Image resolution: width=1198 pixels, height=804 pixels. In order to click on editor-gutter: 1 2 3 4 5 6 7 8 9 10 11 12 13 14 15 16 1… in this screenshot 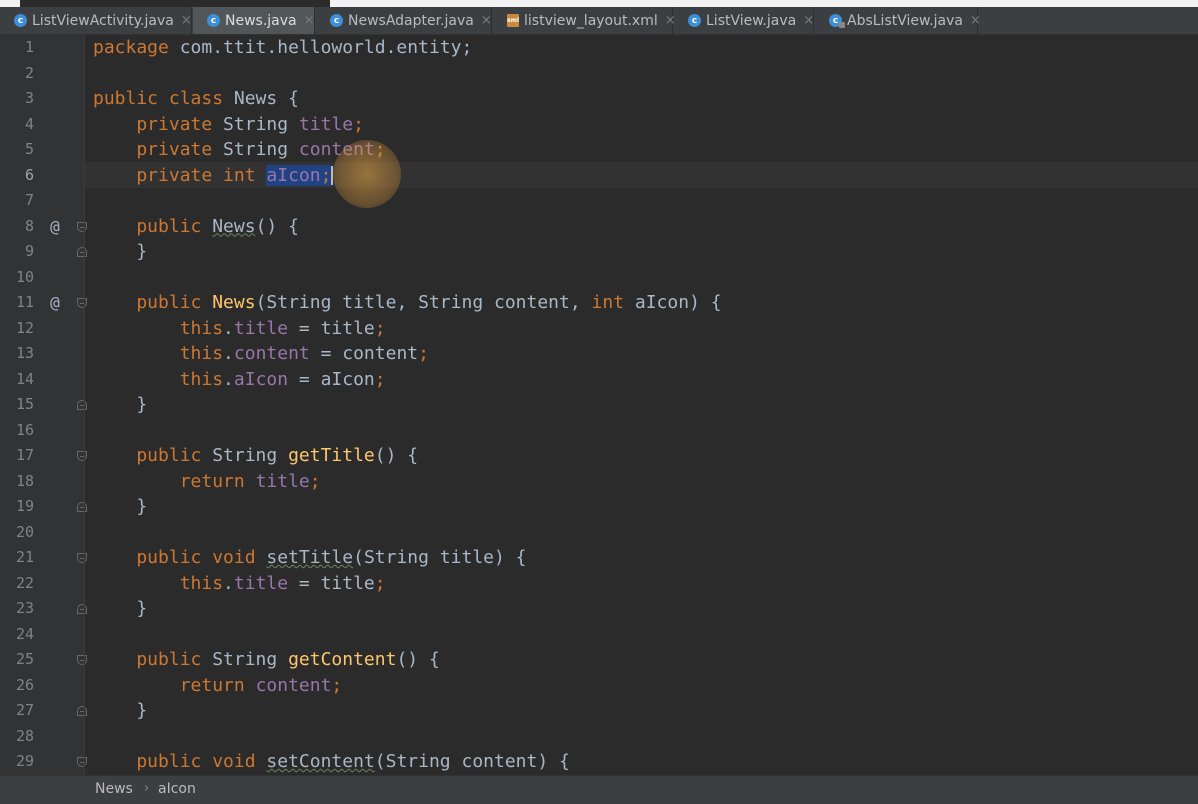, I will do `click(43, 405)`.